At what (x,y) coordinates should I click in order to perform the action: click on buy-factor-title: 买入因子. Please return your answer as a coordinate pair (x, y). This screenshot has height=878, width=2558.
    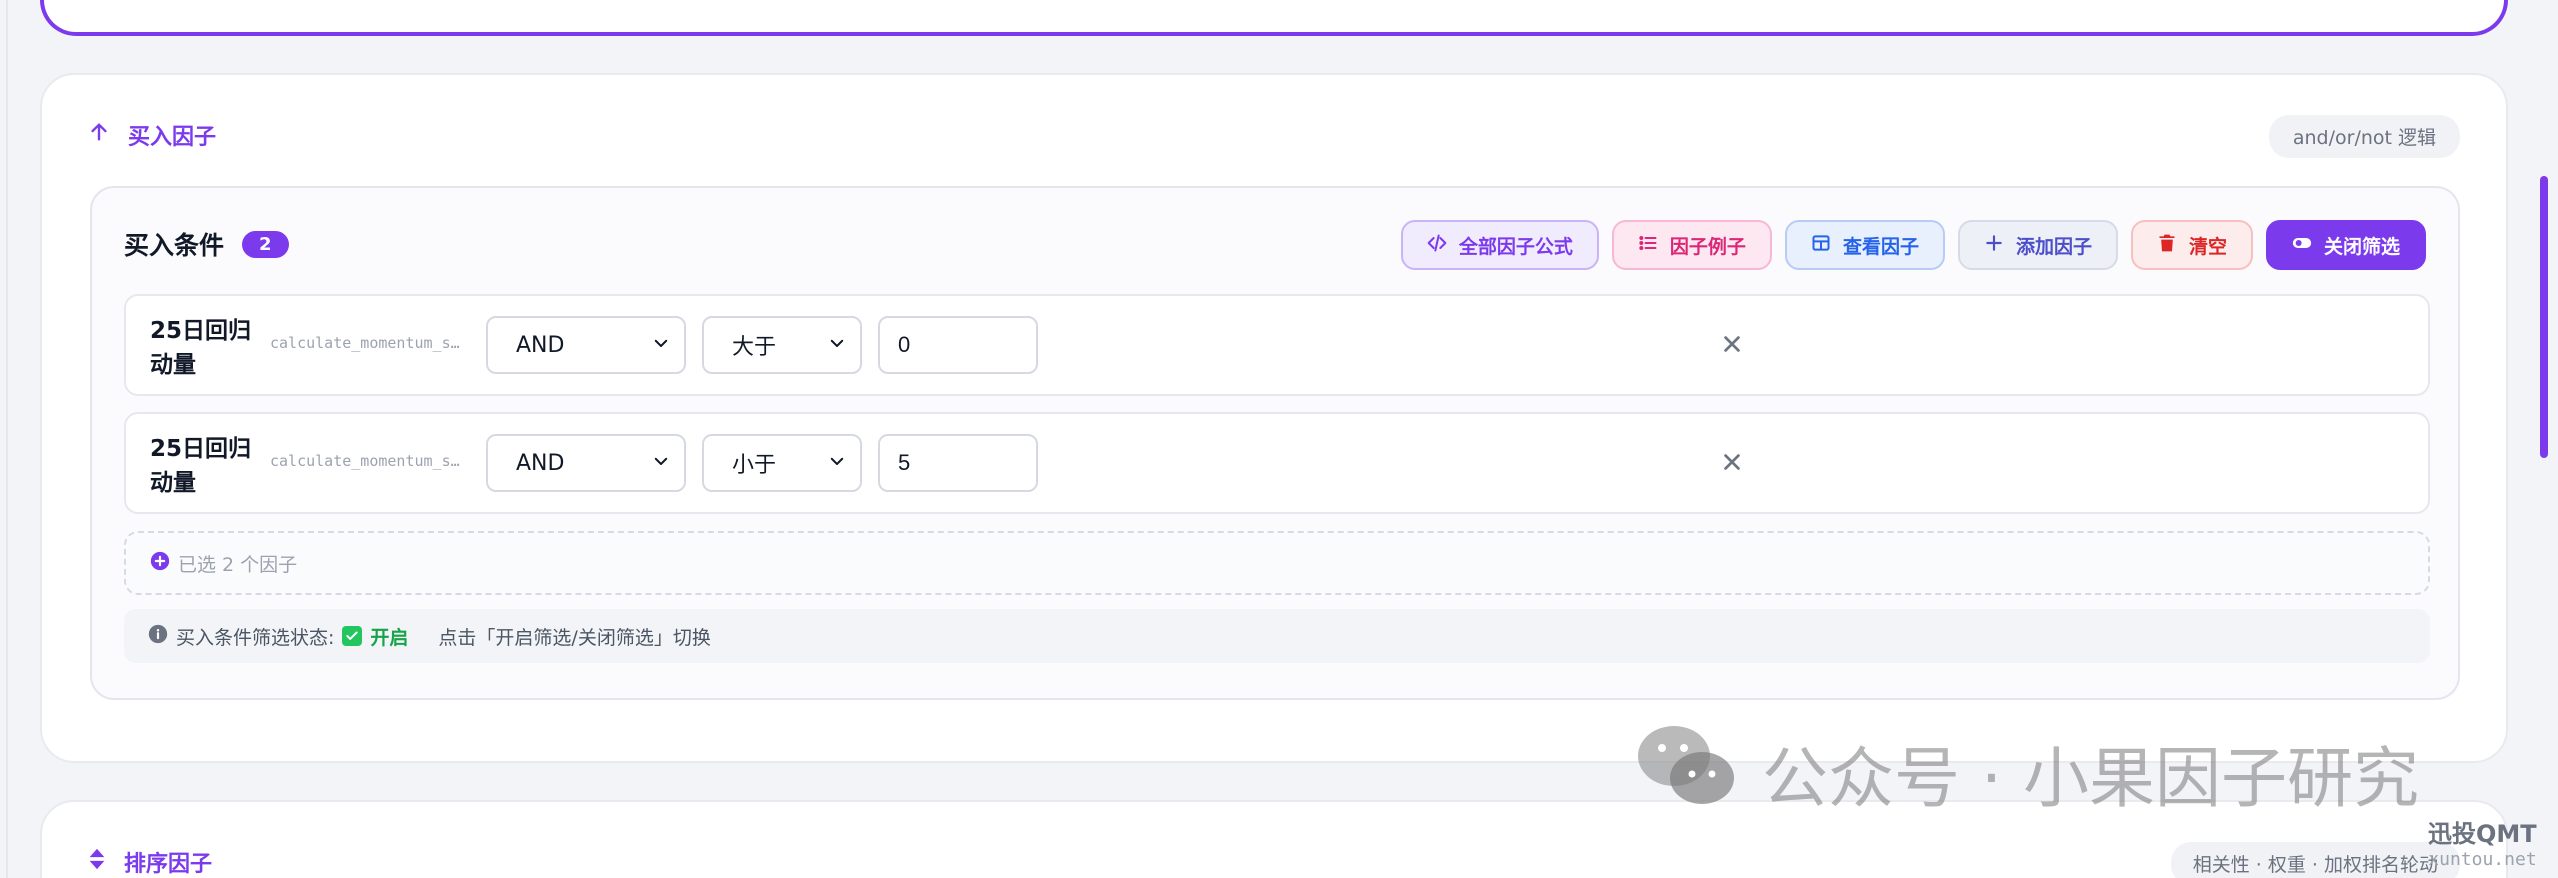
    Looking at the image, I should click on (172, 137).